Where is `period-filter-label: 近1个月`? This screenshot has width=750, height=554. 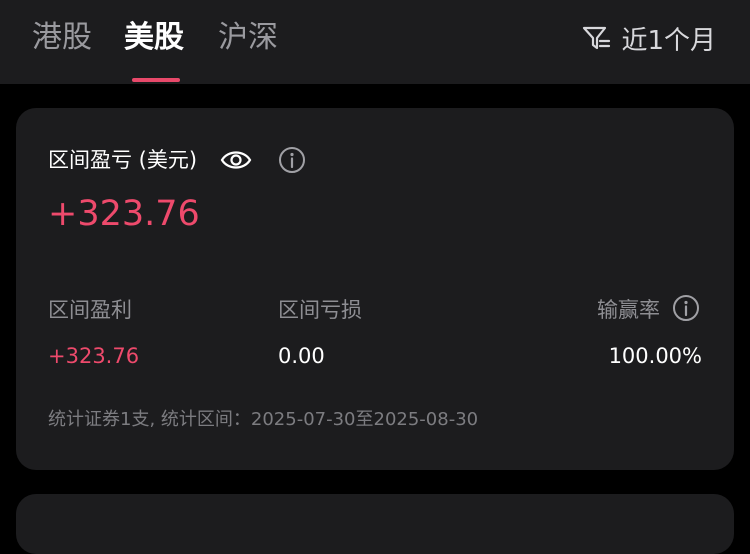
period-filter-label: 近1个月 is located at coordinates (668, 40).